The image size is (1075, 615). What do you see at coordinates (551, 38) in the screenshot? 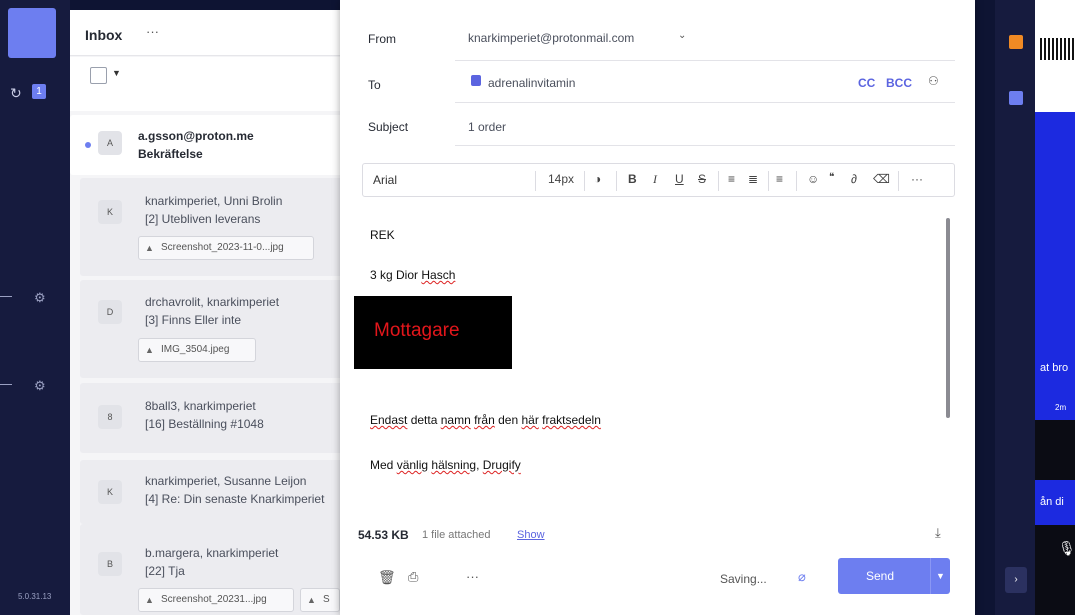
I see `from-select: knarkimperiet@protonmail.com` at bounding box center [551, 38].